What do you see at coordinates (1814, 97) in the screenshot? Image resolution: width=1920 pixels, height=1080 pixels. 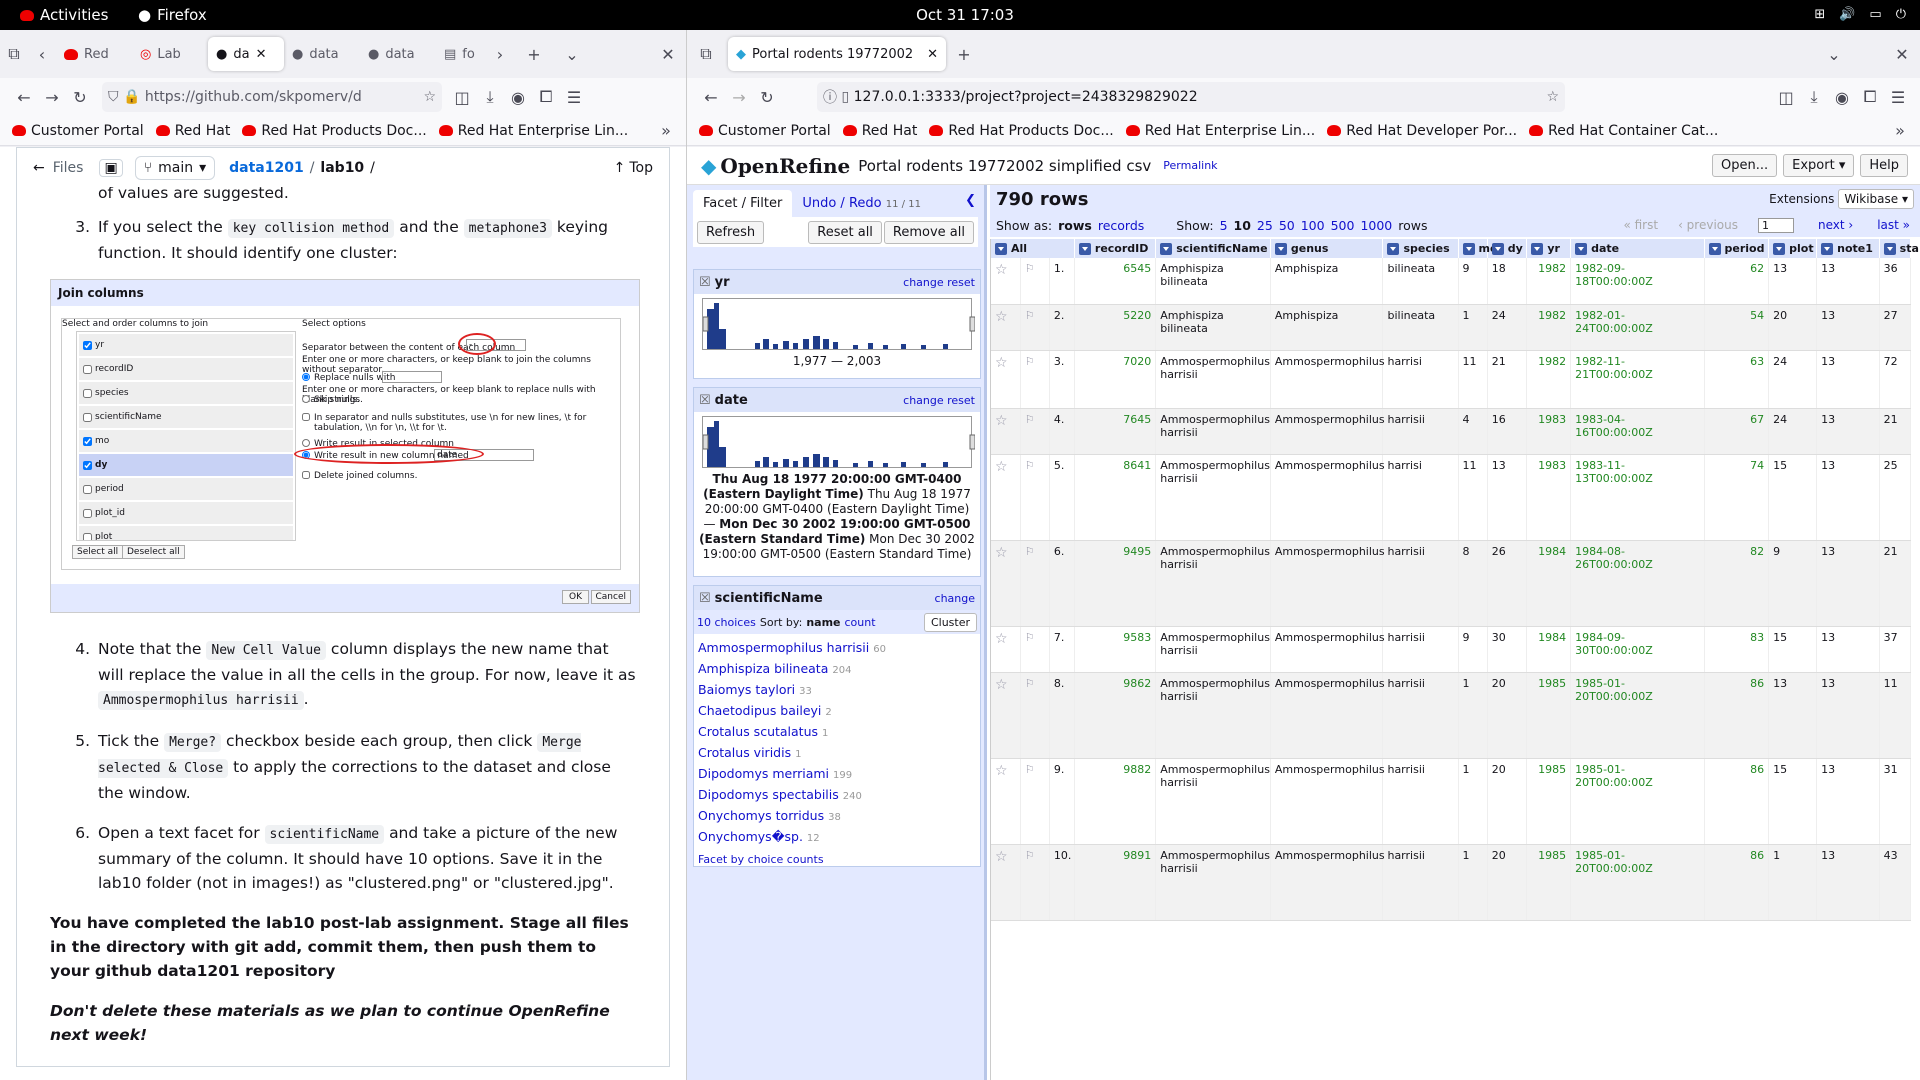 I see `downloads-icon: ⤓` at bounding box center [1814, 97].